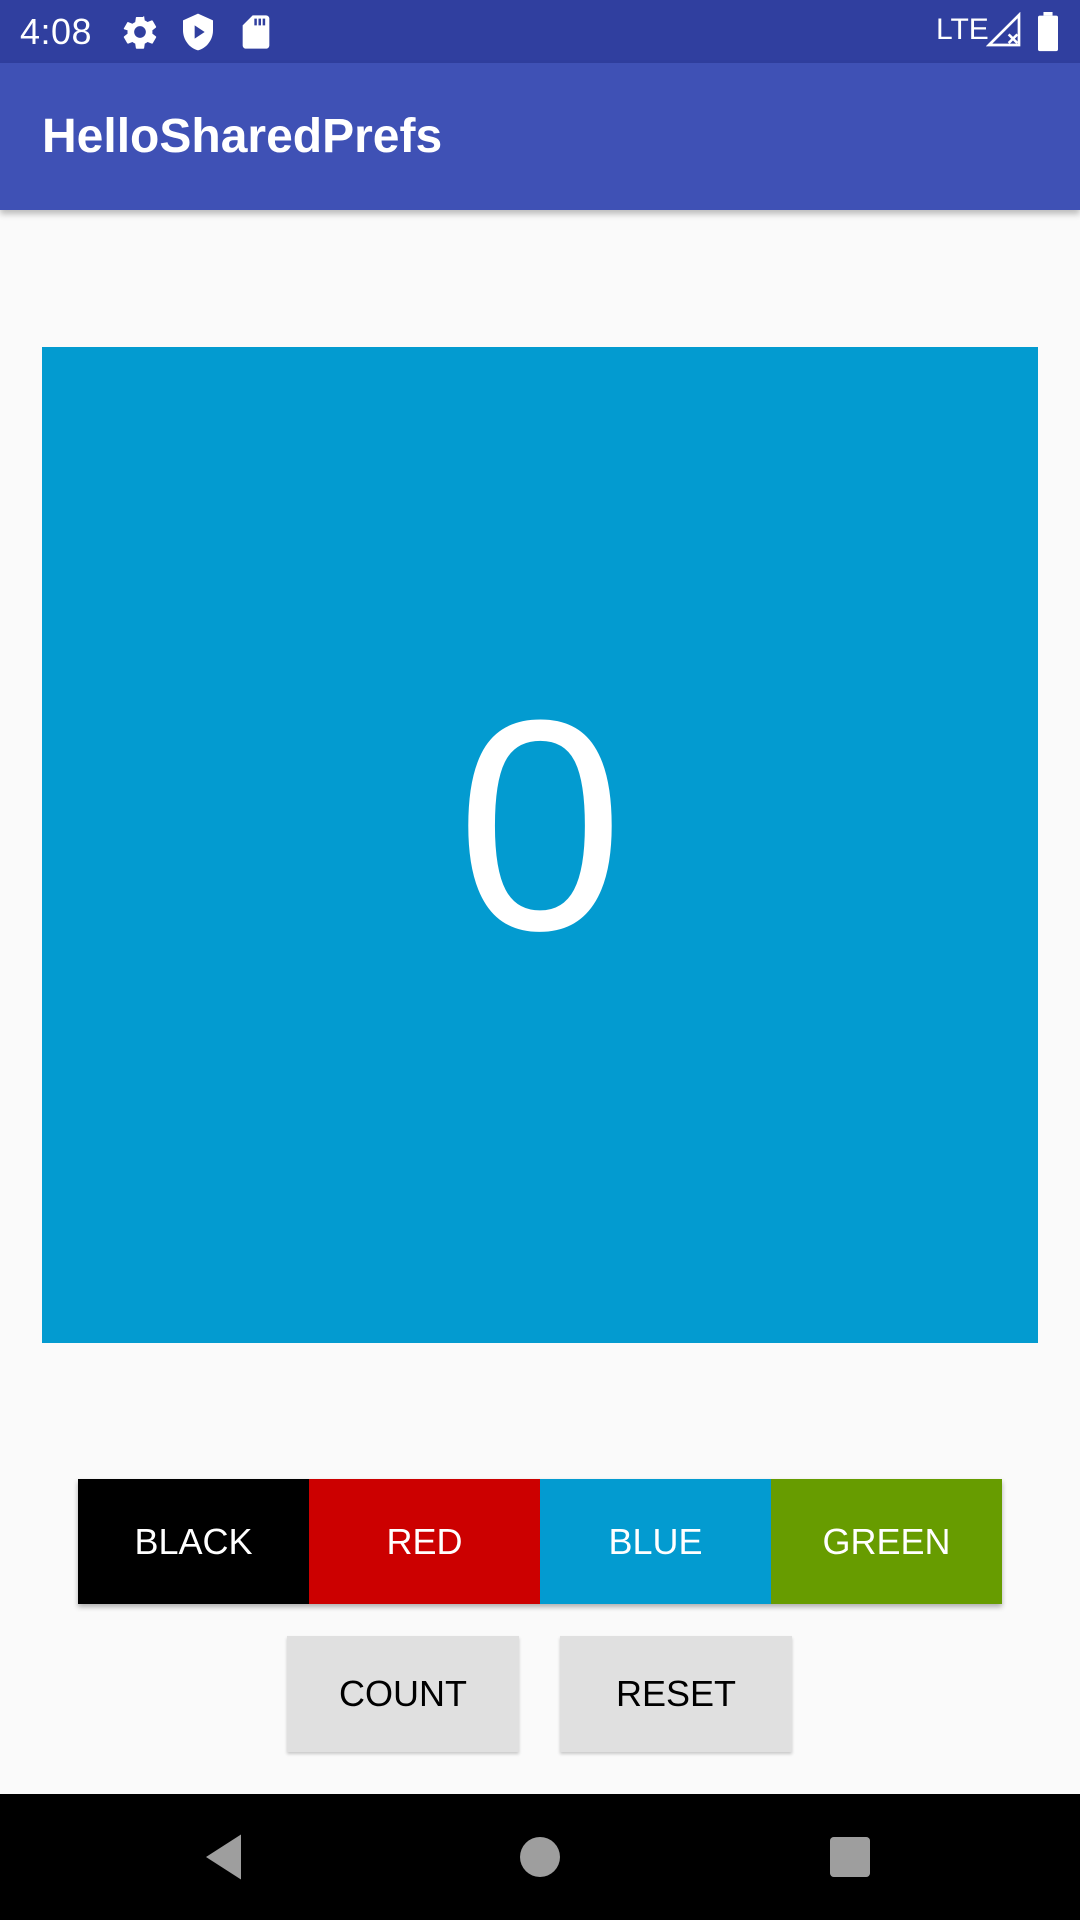 The width and height of the screenshot is (1080, 1920). I want to click on back-icon, so click(226, 1857).